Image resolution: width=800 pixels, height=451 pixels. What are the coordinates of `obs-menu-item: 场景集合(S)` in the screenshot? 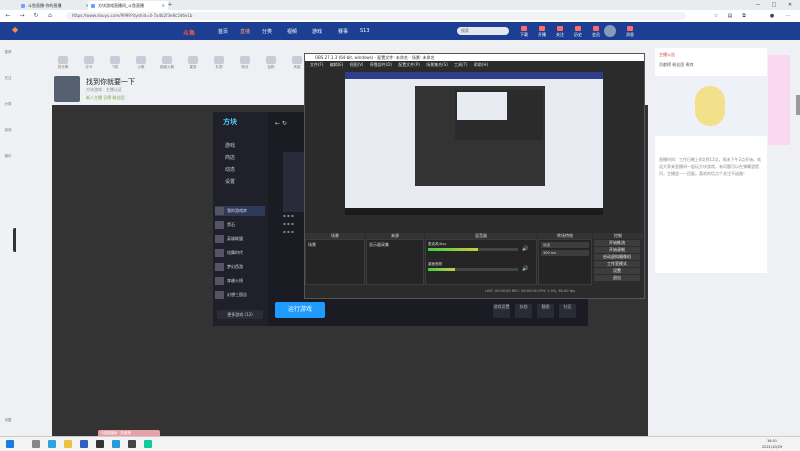 It's located at (437, 64).